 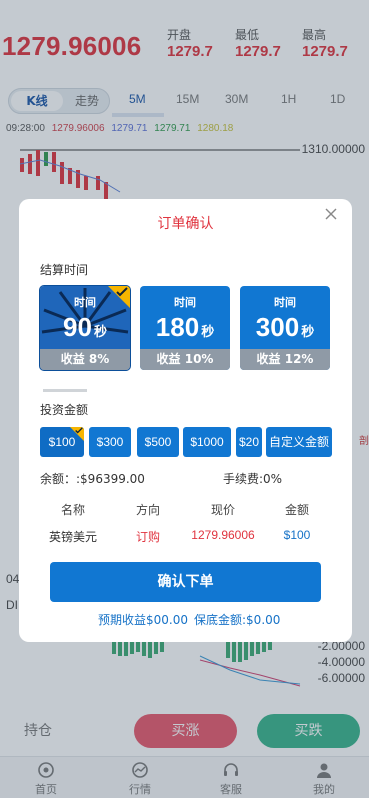 I want to click on card-seconds-value: 300, so click(x=277, y=327).